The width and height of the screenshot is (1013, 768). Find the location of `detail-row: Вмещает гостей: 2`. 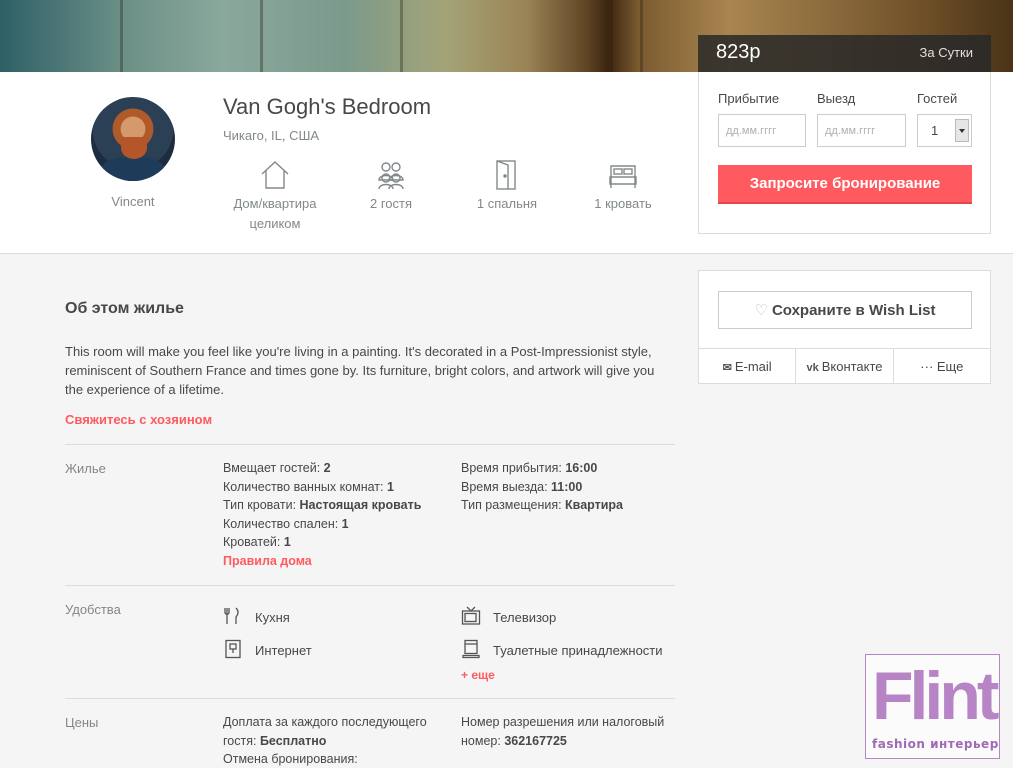

detail-row: Вмещает гостей: 2 is located at coordinates (277, 468).